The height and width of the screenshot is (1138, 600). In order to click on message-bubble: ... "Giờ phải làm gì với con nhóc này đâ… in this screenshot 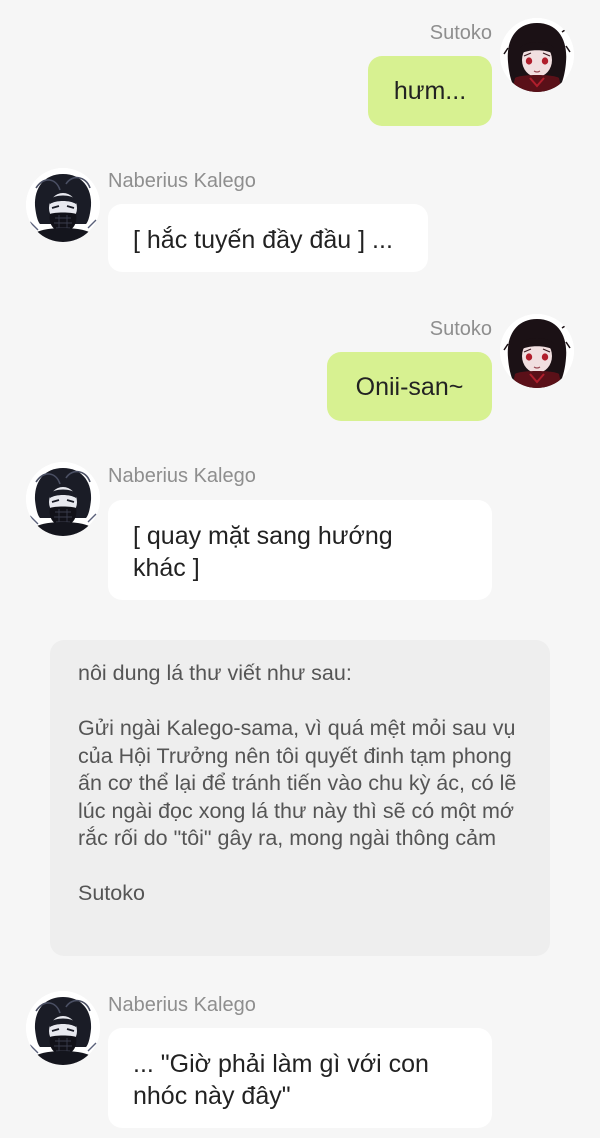, I will do `click(300, 1078)`.